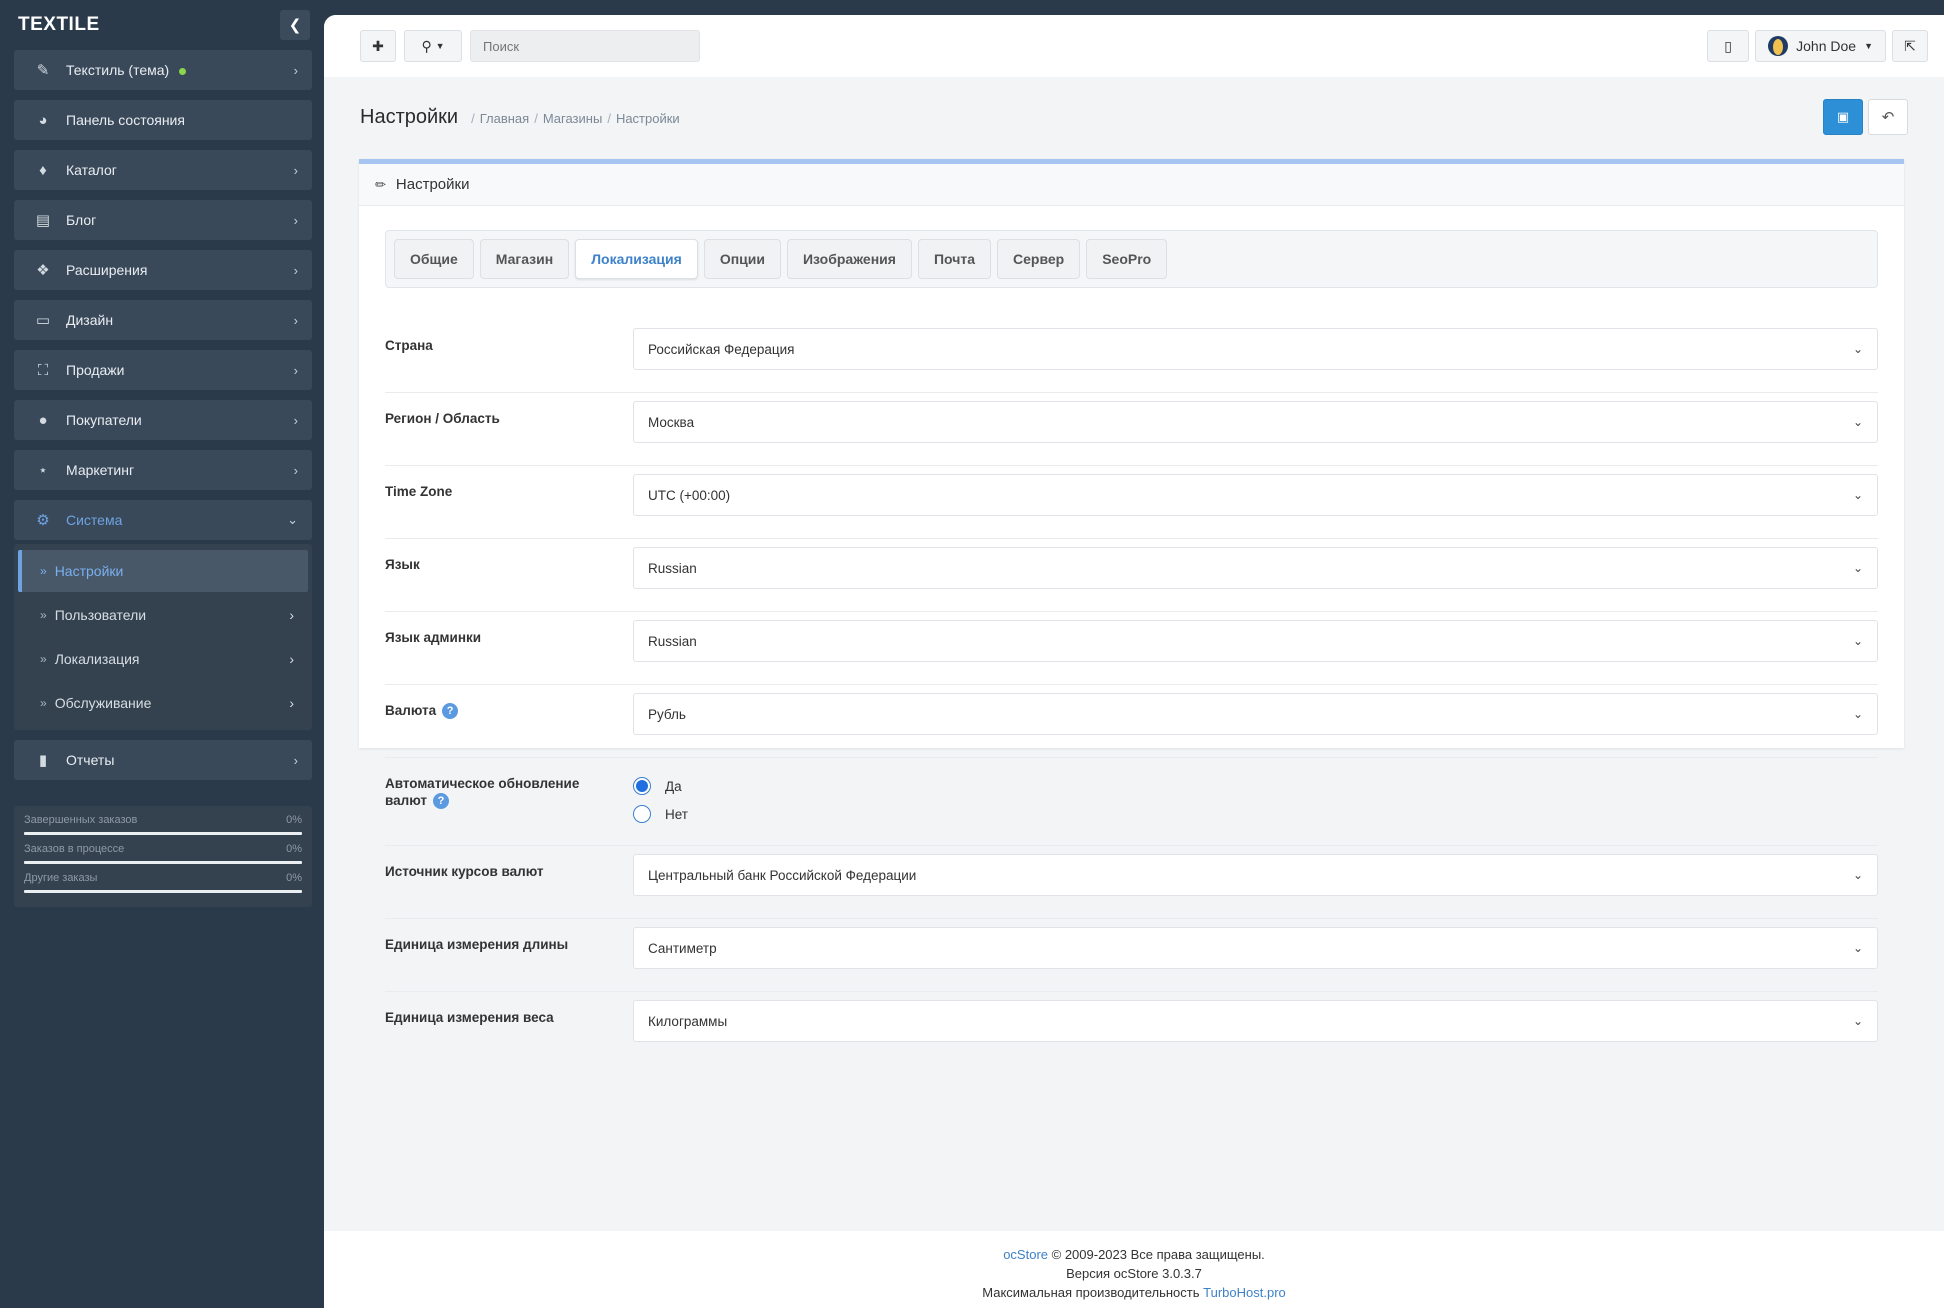 The width and height of the screenshot is (1944, 1308). Describe the element at coordinates (1255, 568) in the screenshot. I see `language-select: Russian ⌄` at that location.